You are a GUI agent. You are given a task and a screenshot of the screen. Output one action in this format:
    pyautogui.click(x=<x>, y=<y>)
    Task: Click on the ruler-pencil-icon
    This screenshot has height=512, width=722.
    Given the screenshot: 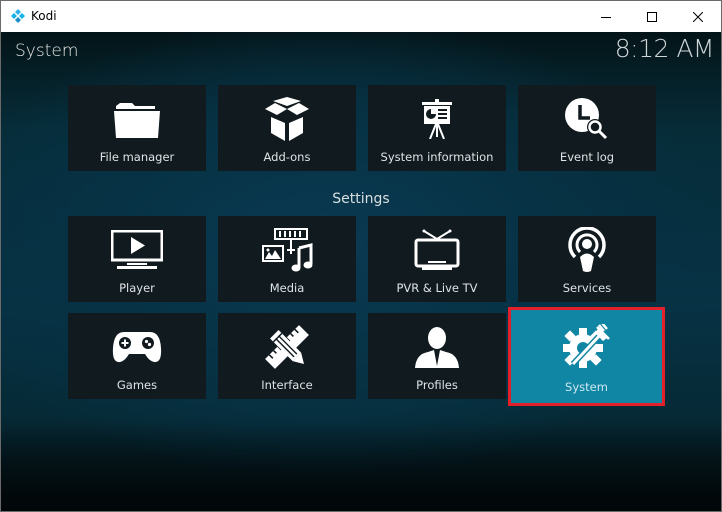 What is the action you would take?
    pyautogui.click(x=287, y=347)
    